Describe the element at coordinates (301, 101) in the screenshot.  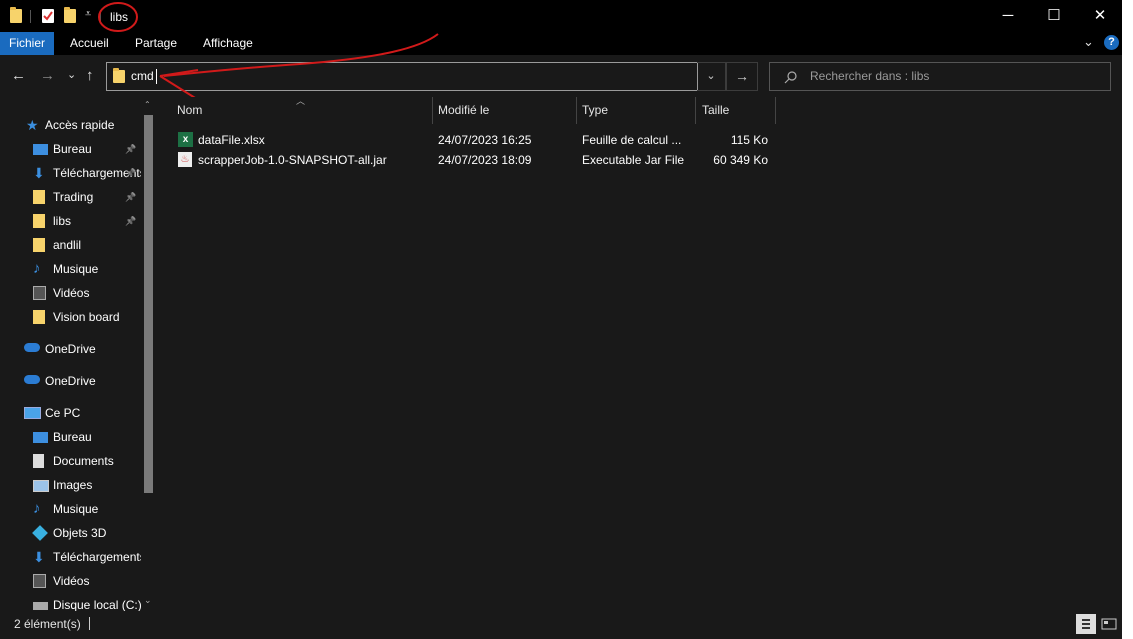
I see `sort-ascending-icon: ︿` at that location.